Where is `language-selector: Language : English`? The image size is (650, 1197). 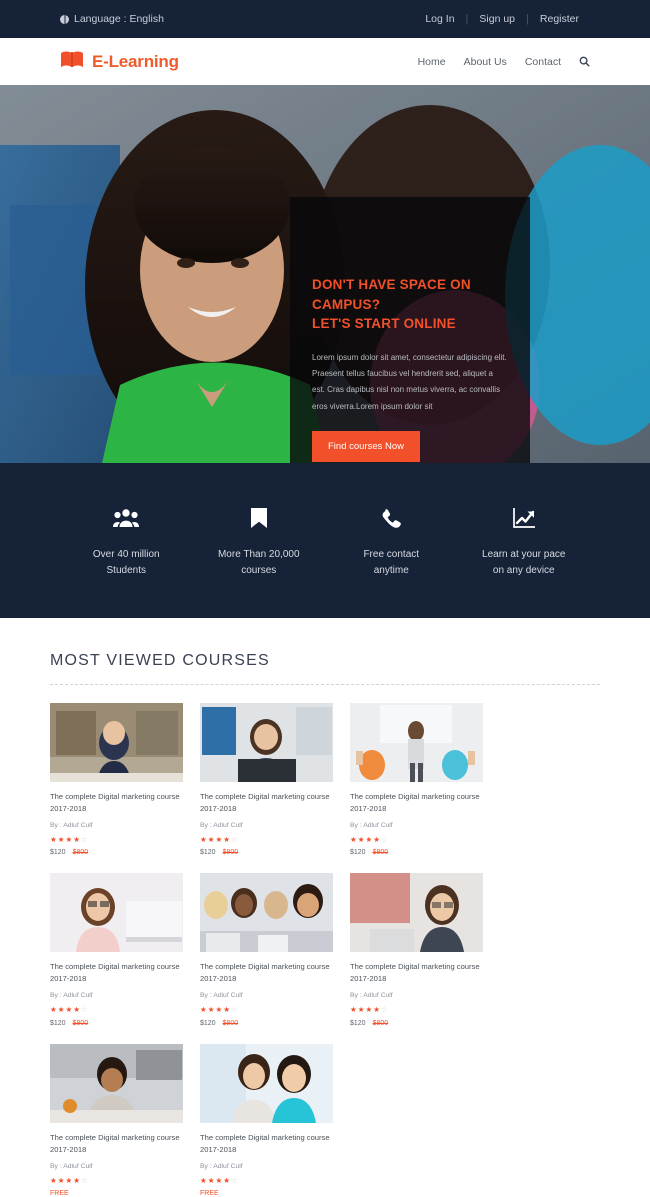 language-selector: Language : English is located at coordinates (112, 19).